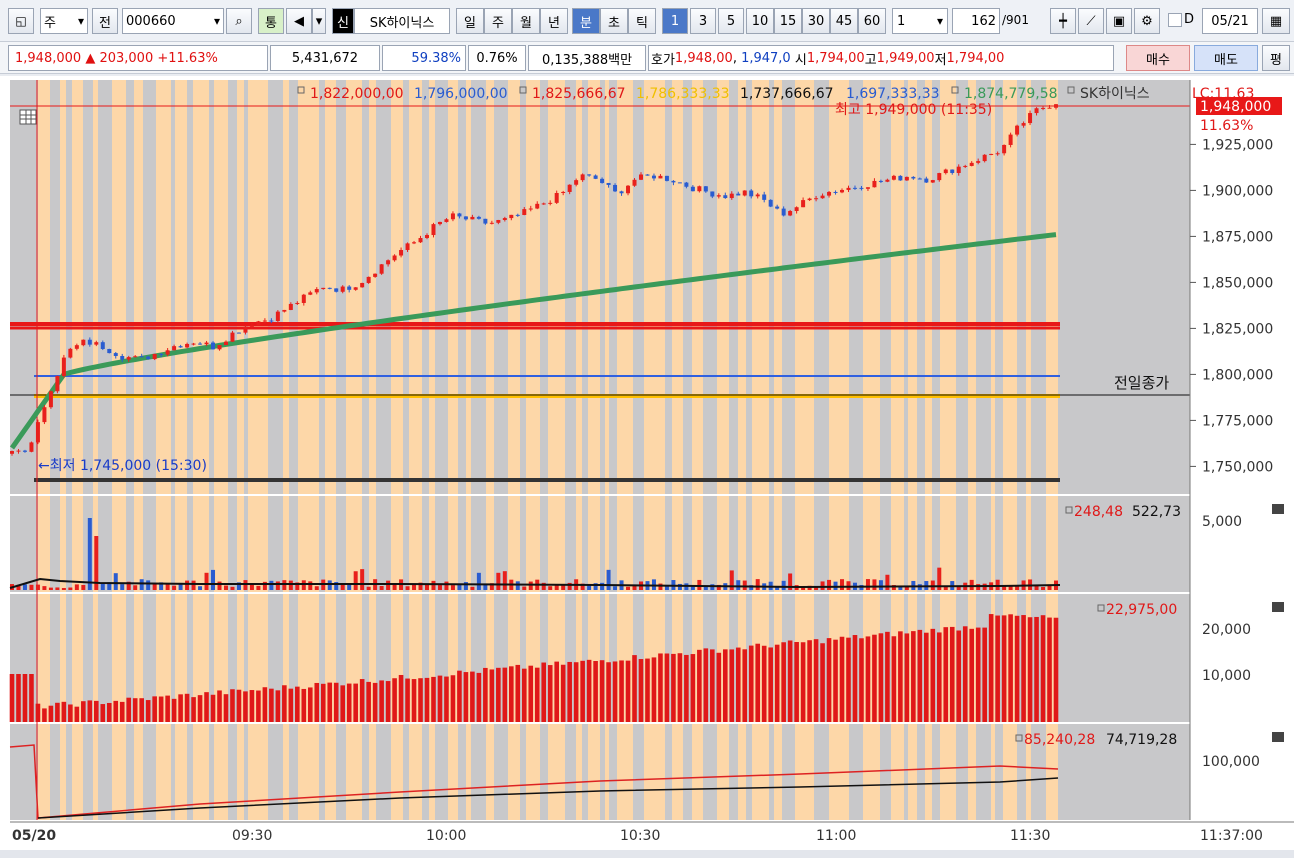  Describe the element at coordinates (872, 21) in the screenshot. I see `interval-60: 60` at that location.